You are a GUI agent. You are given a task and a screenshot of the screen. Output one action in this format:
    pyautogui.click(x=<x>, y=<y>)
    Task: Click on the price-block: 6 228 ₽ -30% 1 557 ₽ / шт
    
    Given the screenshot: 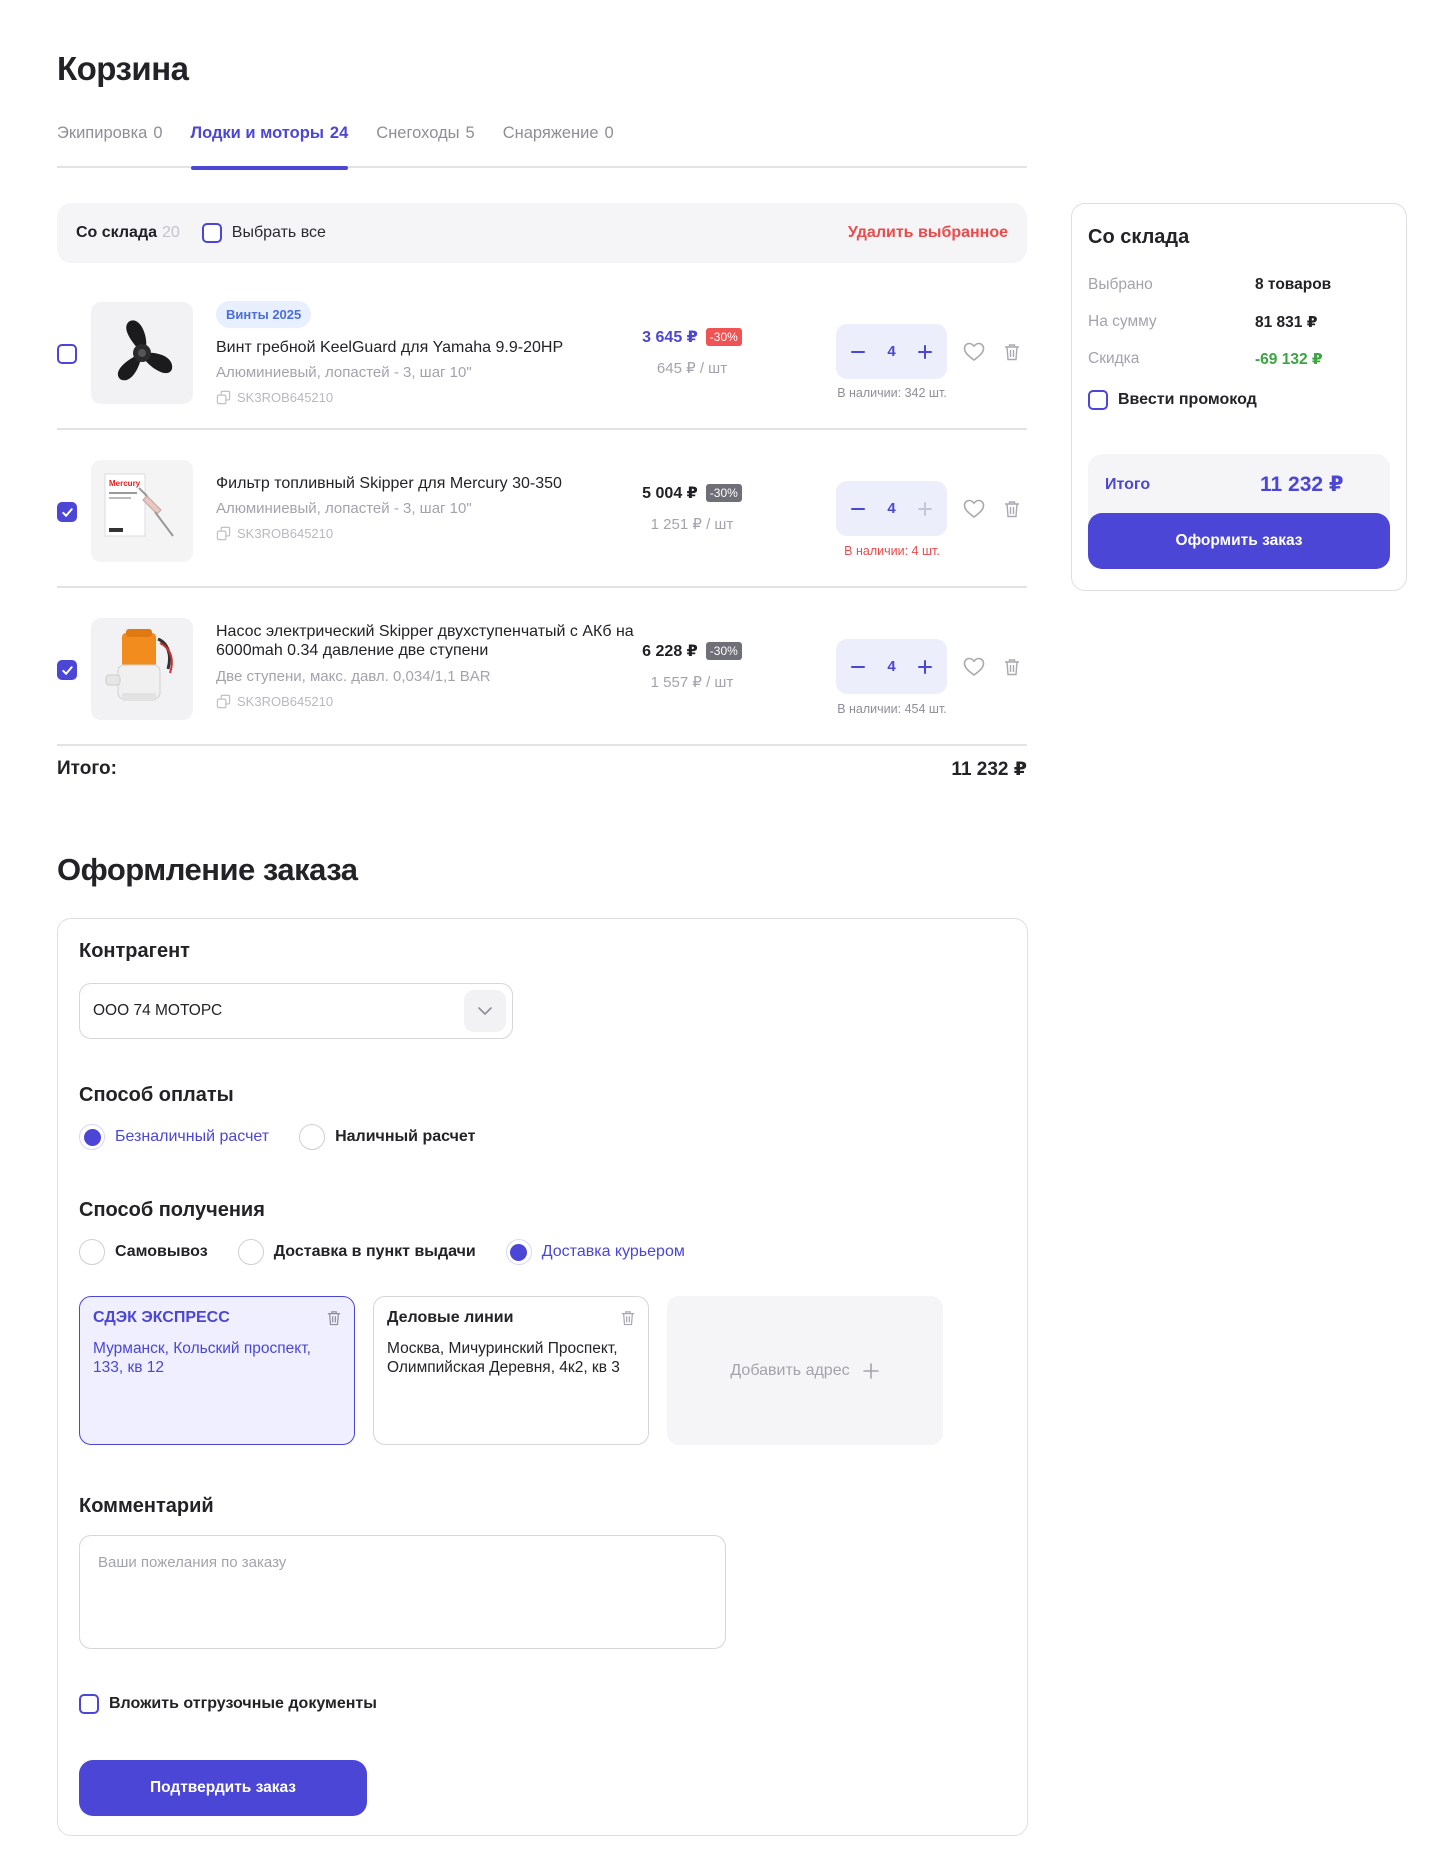 What is the action you would take?
    pyautogui.click(x=692, y=666)
    